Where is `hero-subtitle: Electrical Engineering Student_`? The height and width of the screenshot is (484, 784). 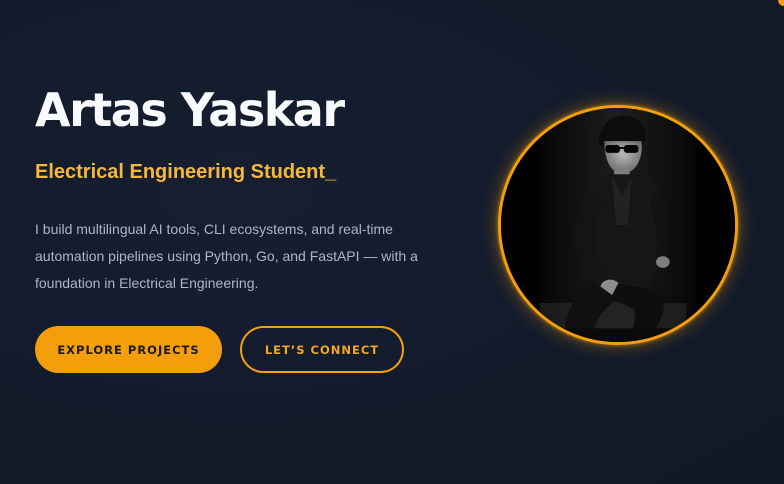
hero-subtitle: Electrical Engineering Student_ is located at coordinates (186, 172).